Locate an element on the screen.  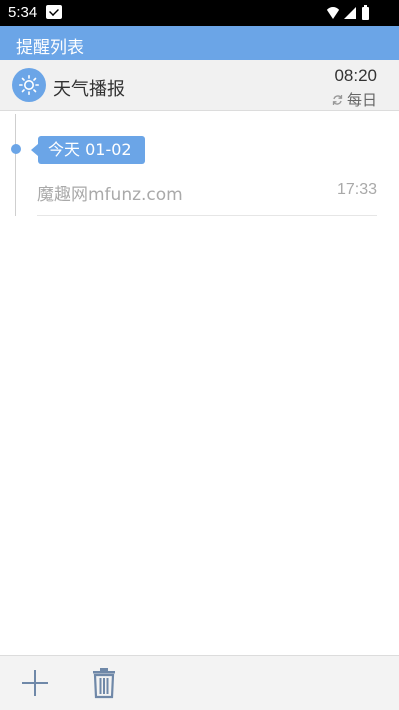
mail-notification-icon is located at coordinates (54, 12).